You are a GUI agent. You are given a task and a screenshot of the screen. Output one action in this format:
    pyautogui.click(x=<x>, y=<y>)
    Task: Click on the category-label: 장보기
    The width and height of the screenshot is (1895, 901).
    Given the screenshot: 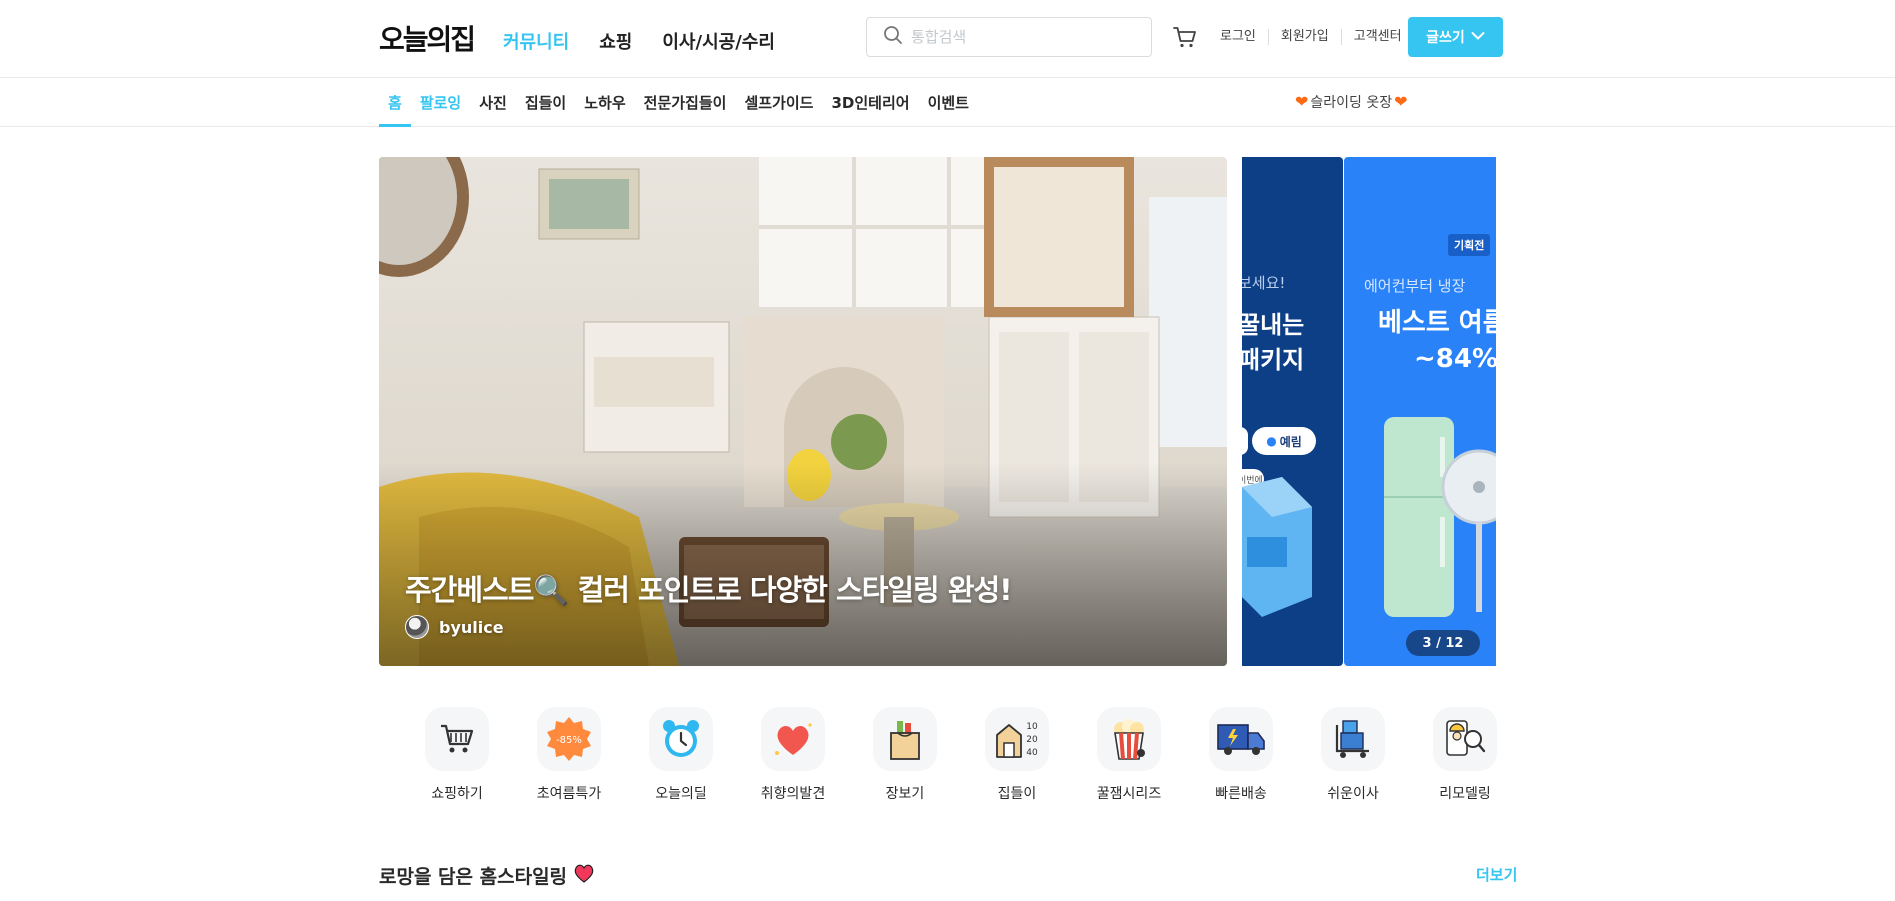 What is the action you would take?
    pyautogui.click(x=905, y=794)
    